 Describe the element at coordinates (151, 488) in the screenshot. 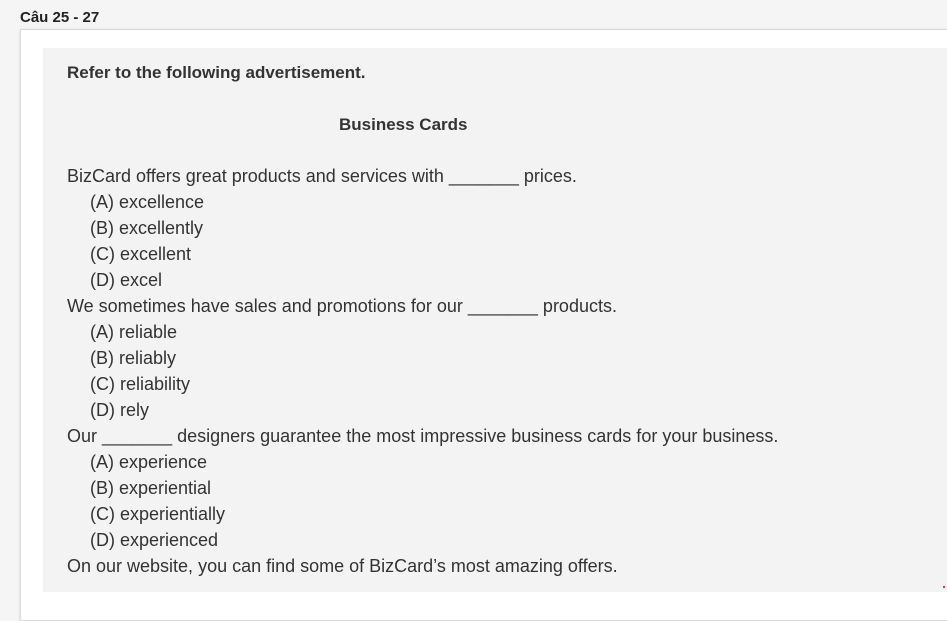

I see `answer-option: (B) experiential` at that location.